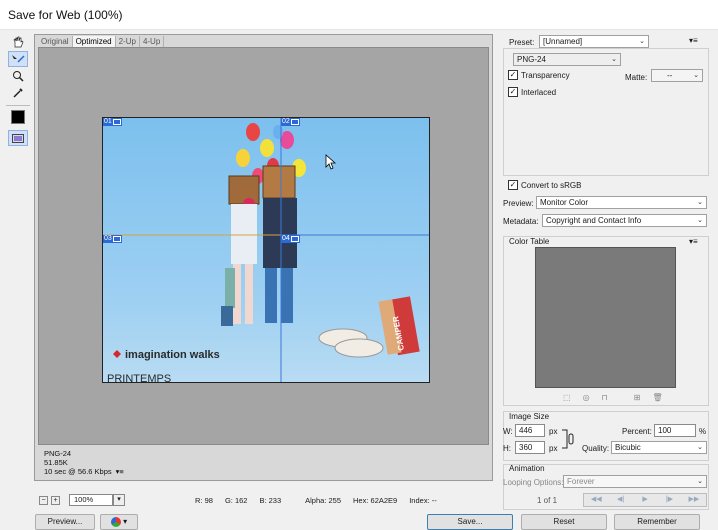 Image resolution: width=718 pixels, height=530 pixels. I want to click on next-frame-icon: |▶, so click(669, 500).